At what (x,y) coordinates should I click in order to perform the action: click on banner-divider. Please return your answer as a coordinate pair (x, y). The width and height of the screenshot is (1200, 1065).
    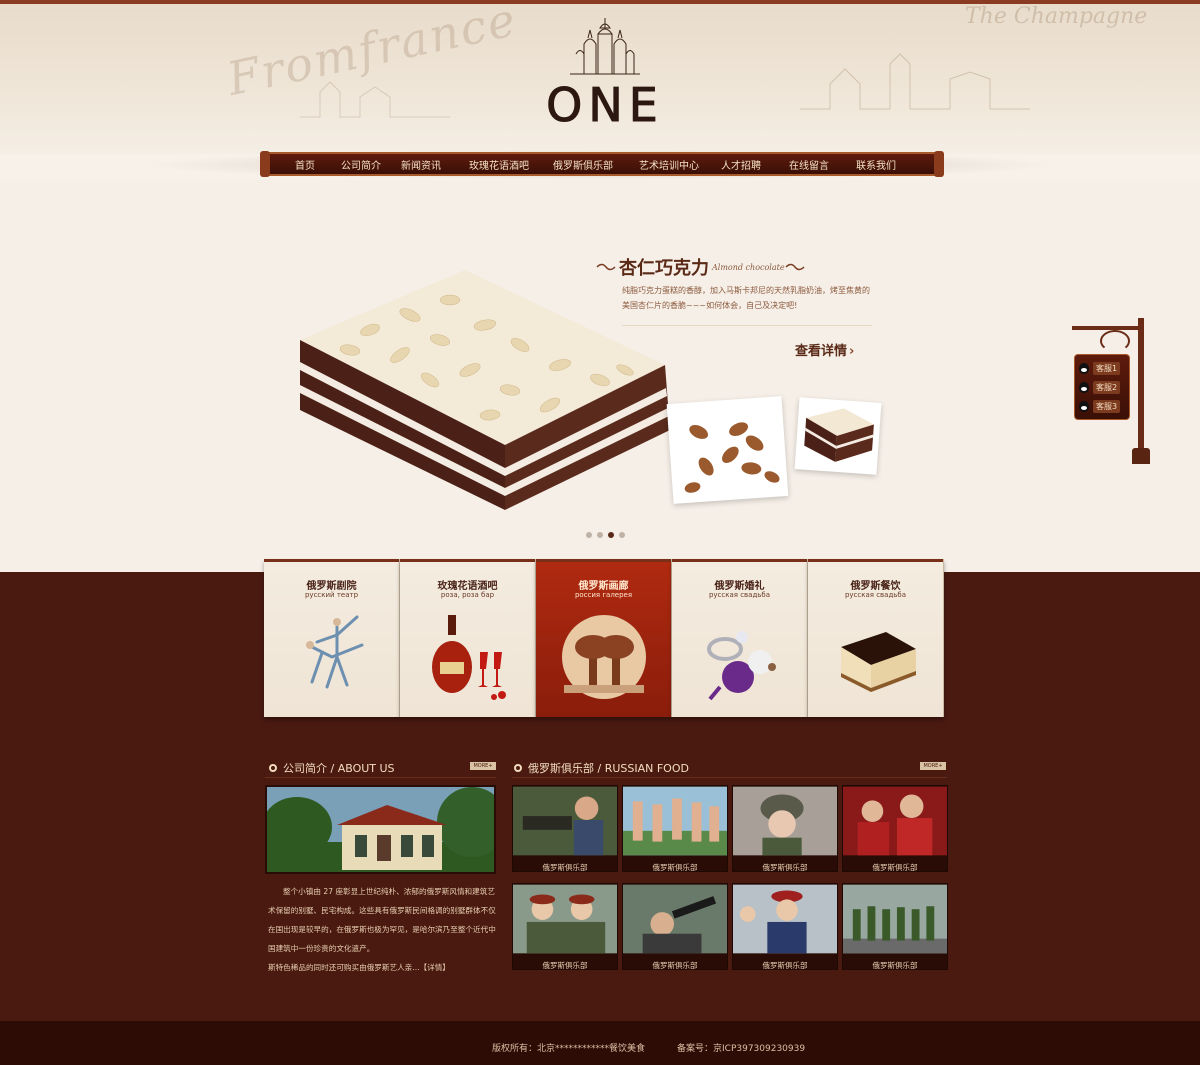
    Looking at the image, I should click on (747, 325).